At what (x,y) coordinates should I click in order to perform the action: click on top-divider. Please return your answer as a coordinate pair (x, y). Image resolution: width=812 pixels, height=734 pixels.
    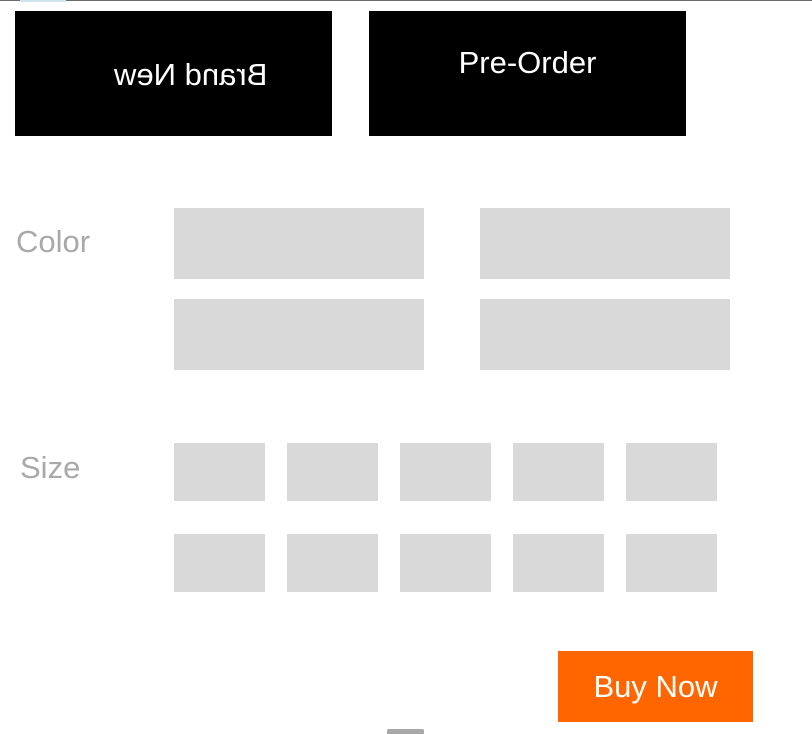
    Looking at the image, I should click on (406, 0).